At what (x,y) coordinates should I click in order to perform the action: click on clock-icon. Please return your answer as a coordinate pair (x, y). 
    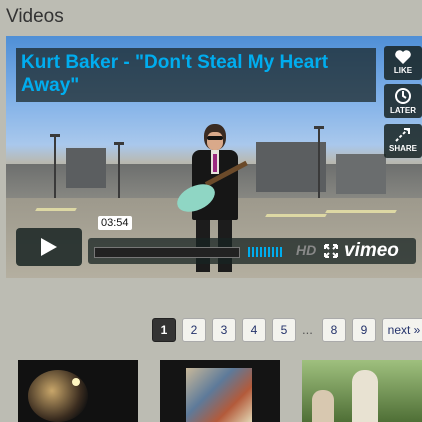
    Looking at the image, I should click on (403, 96).